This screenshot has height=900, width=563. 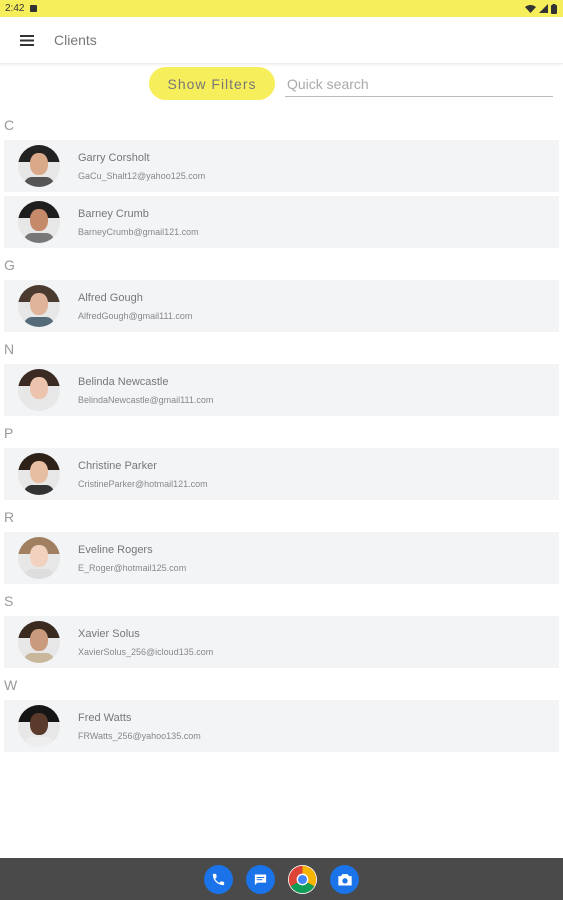 What do you see at coordinates (281, 40) in the screenshot?
I see `app-bar: Clients` at bounding box center [281, 40].